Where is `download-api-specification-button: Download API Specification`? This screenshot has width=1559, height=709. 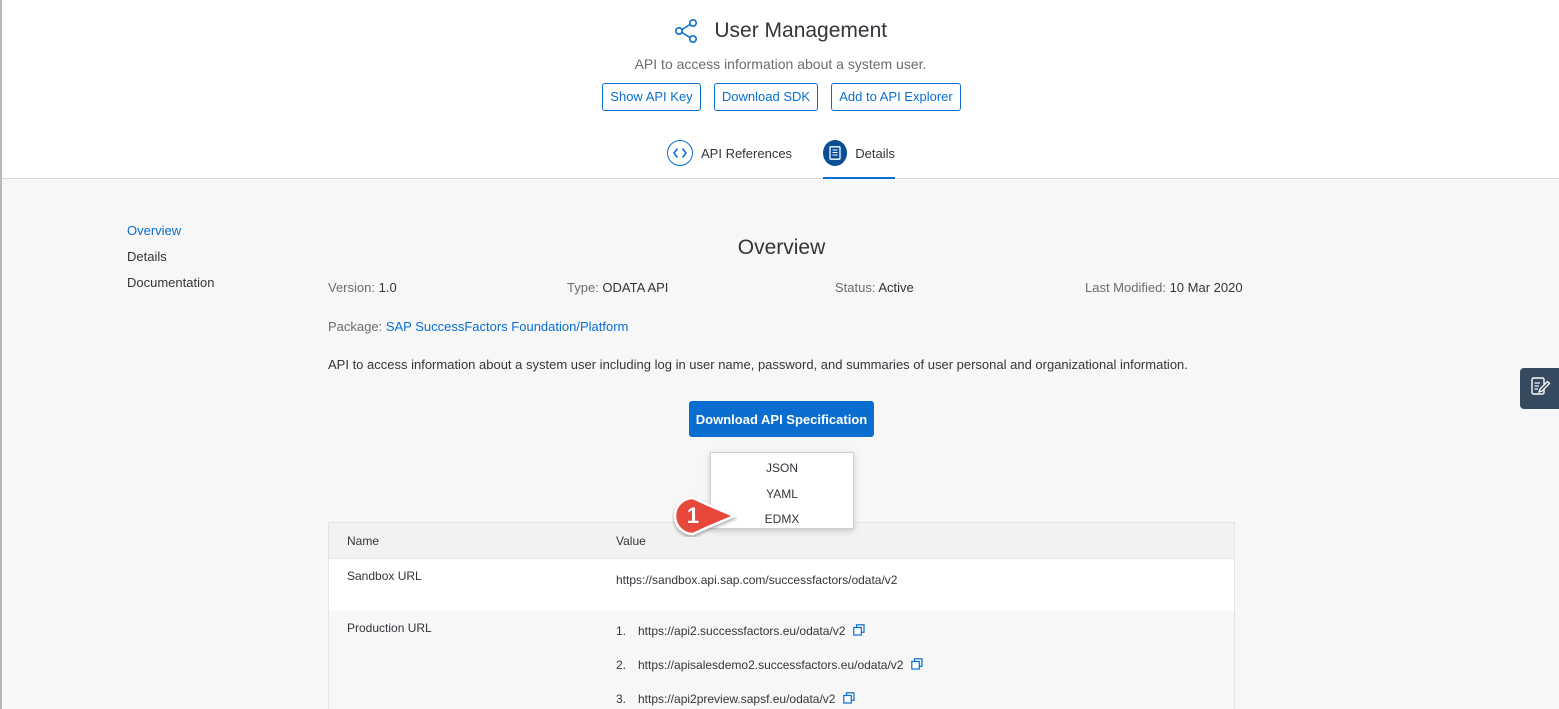 download-api-specification-button: Download API Specification is located at coordinates (781, 419).